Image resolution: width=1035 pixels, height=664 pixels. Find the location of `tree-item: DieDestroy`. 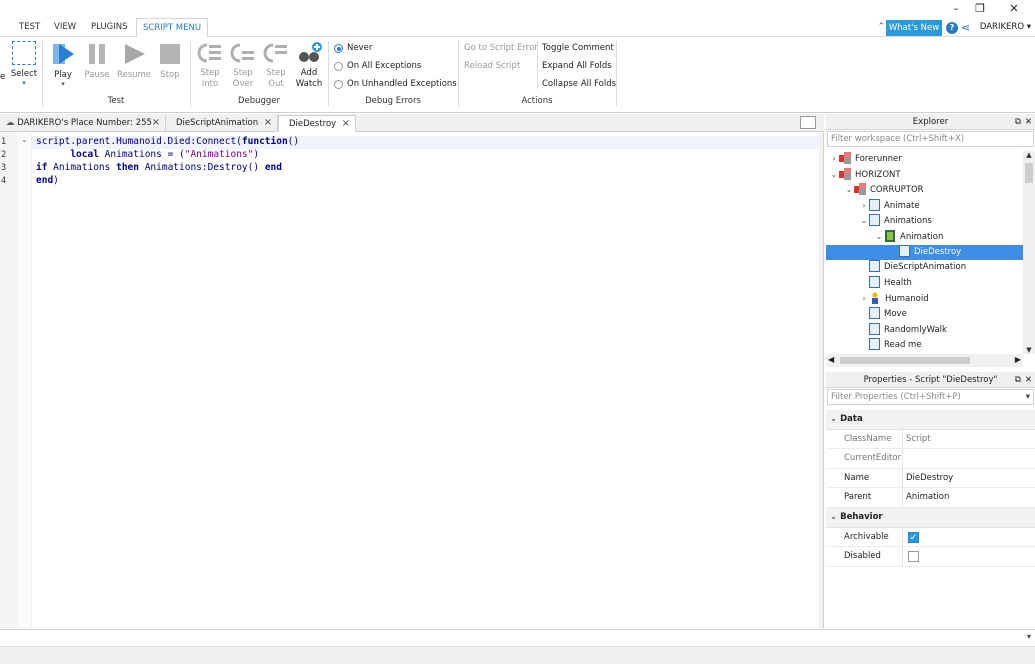

tree-item: DieDestroy is located at coordinates (924, 252).